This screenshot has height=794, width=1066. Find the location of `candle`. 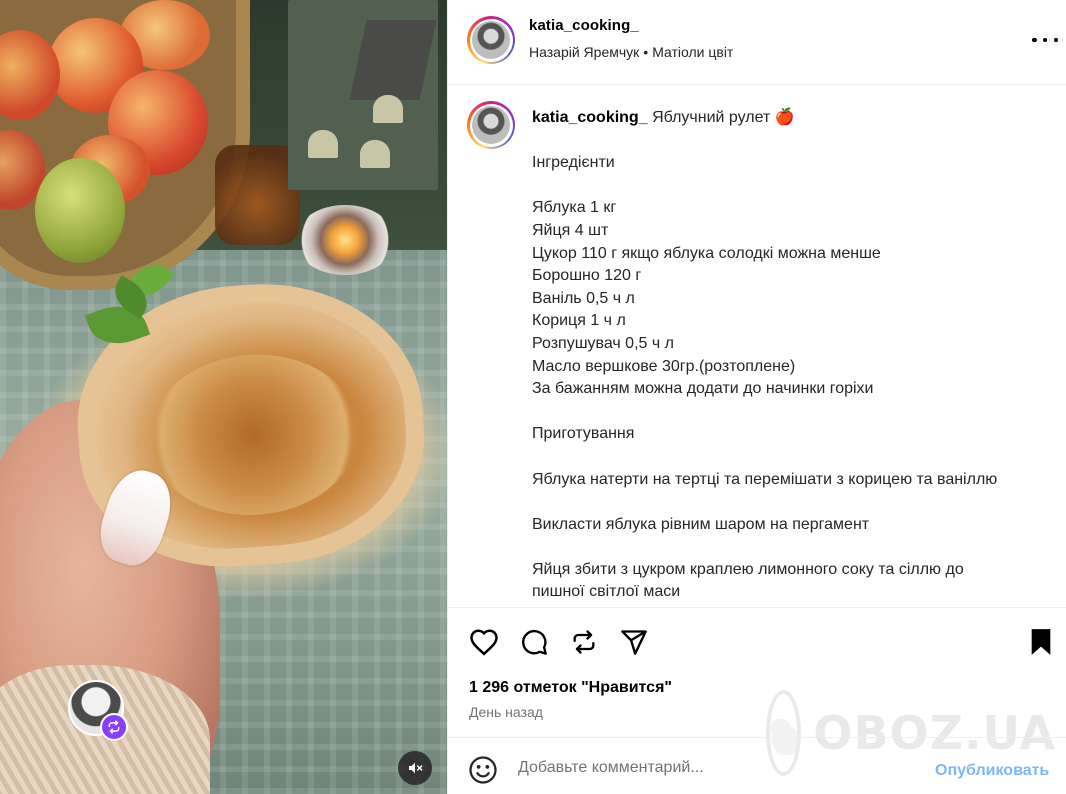

candle is located at coordinates (345, 240).